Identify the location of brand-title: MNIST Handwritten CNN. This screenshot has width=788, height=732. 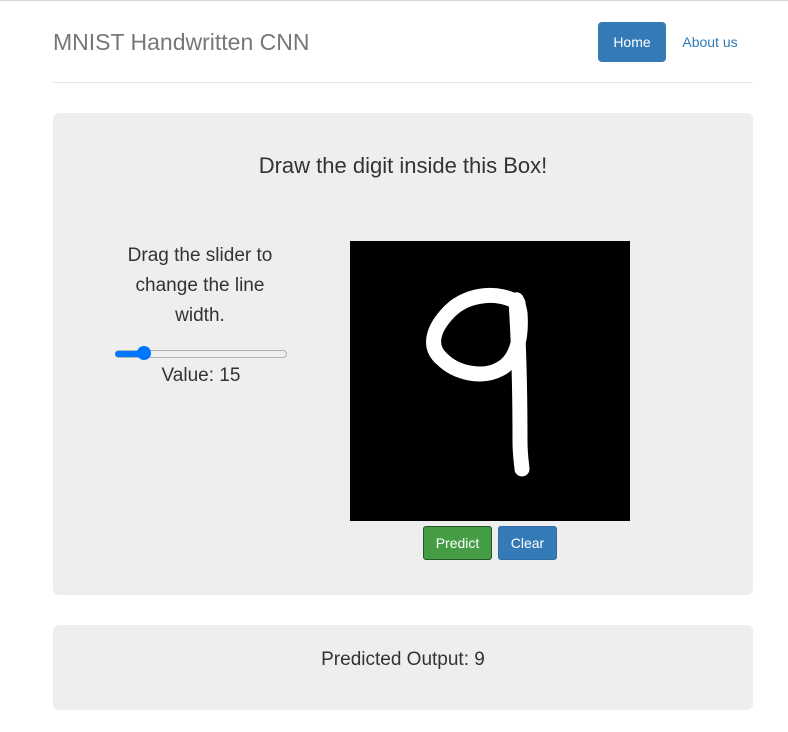
(181, 42).